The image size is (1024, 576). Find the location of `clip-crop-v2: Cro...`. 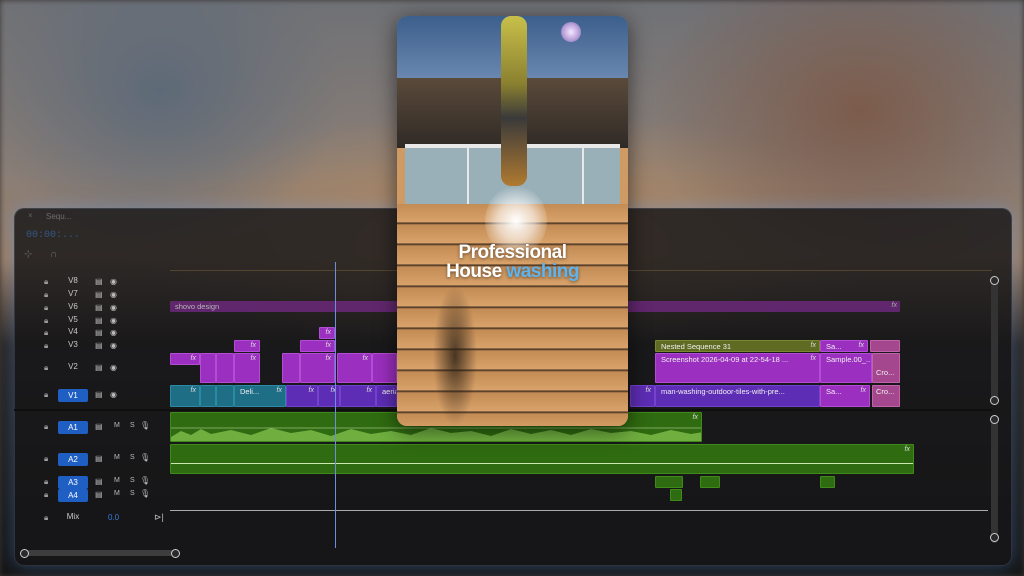

clip-crop-v2: Cro... is located at coordinates (886, 368).